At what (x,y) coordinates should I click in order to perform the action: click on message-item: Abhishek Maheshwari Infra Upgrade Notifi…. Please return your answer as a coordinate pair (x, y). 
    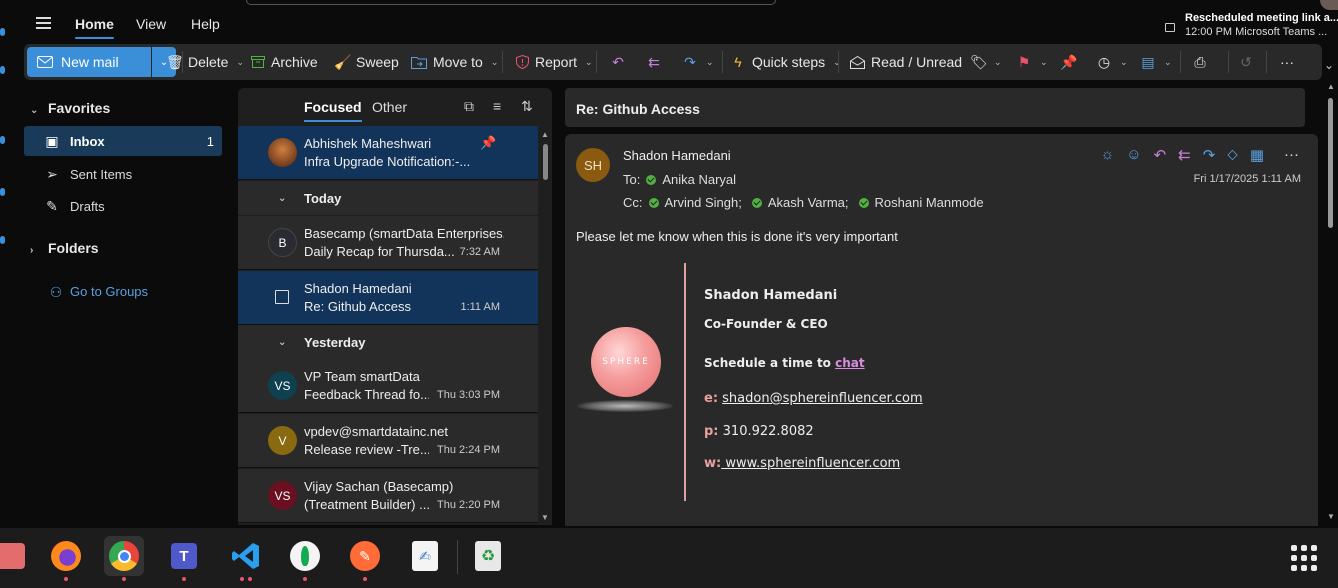
    Looking at the image, I should click on (388, 153).